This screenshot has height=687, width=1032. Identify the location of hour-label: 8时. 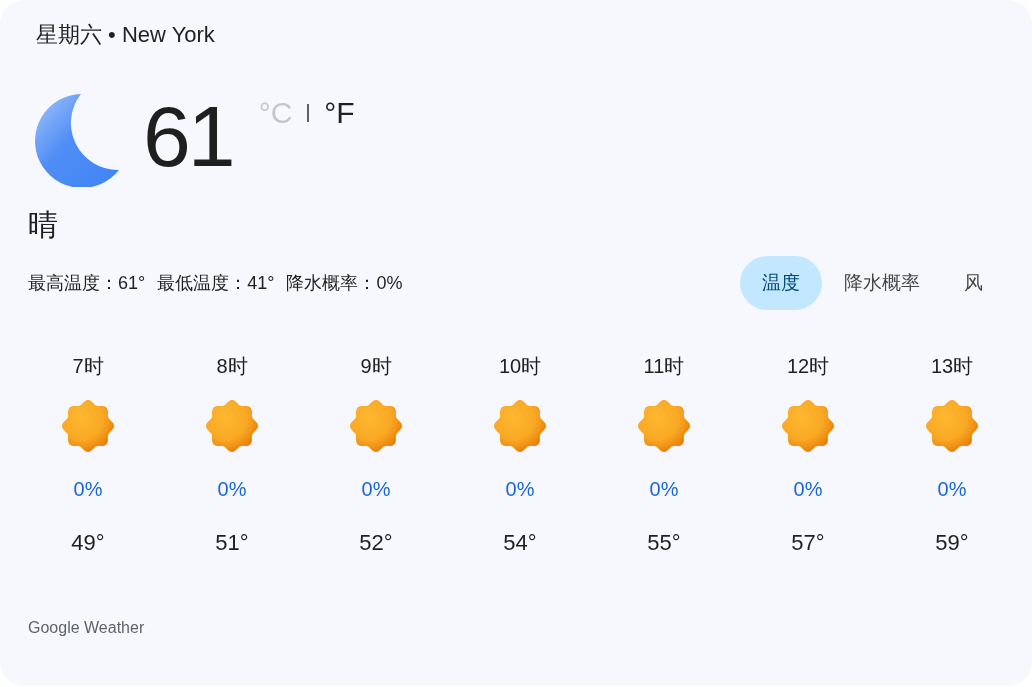
(232, 366).